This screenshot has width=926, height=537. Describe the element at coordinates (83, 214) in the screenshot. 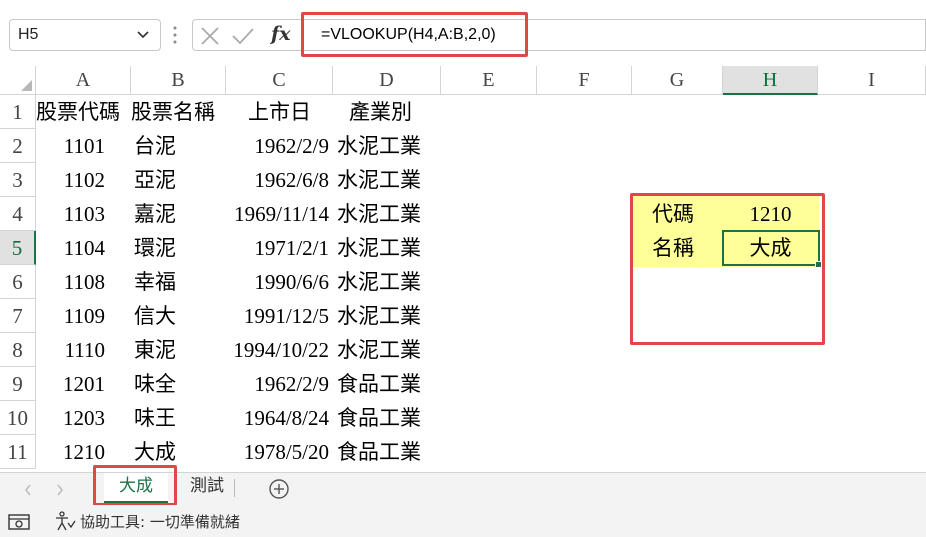

I see `cell-a: 1103` at that location.